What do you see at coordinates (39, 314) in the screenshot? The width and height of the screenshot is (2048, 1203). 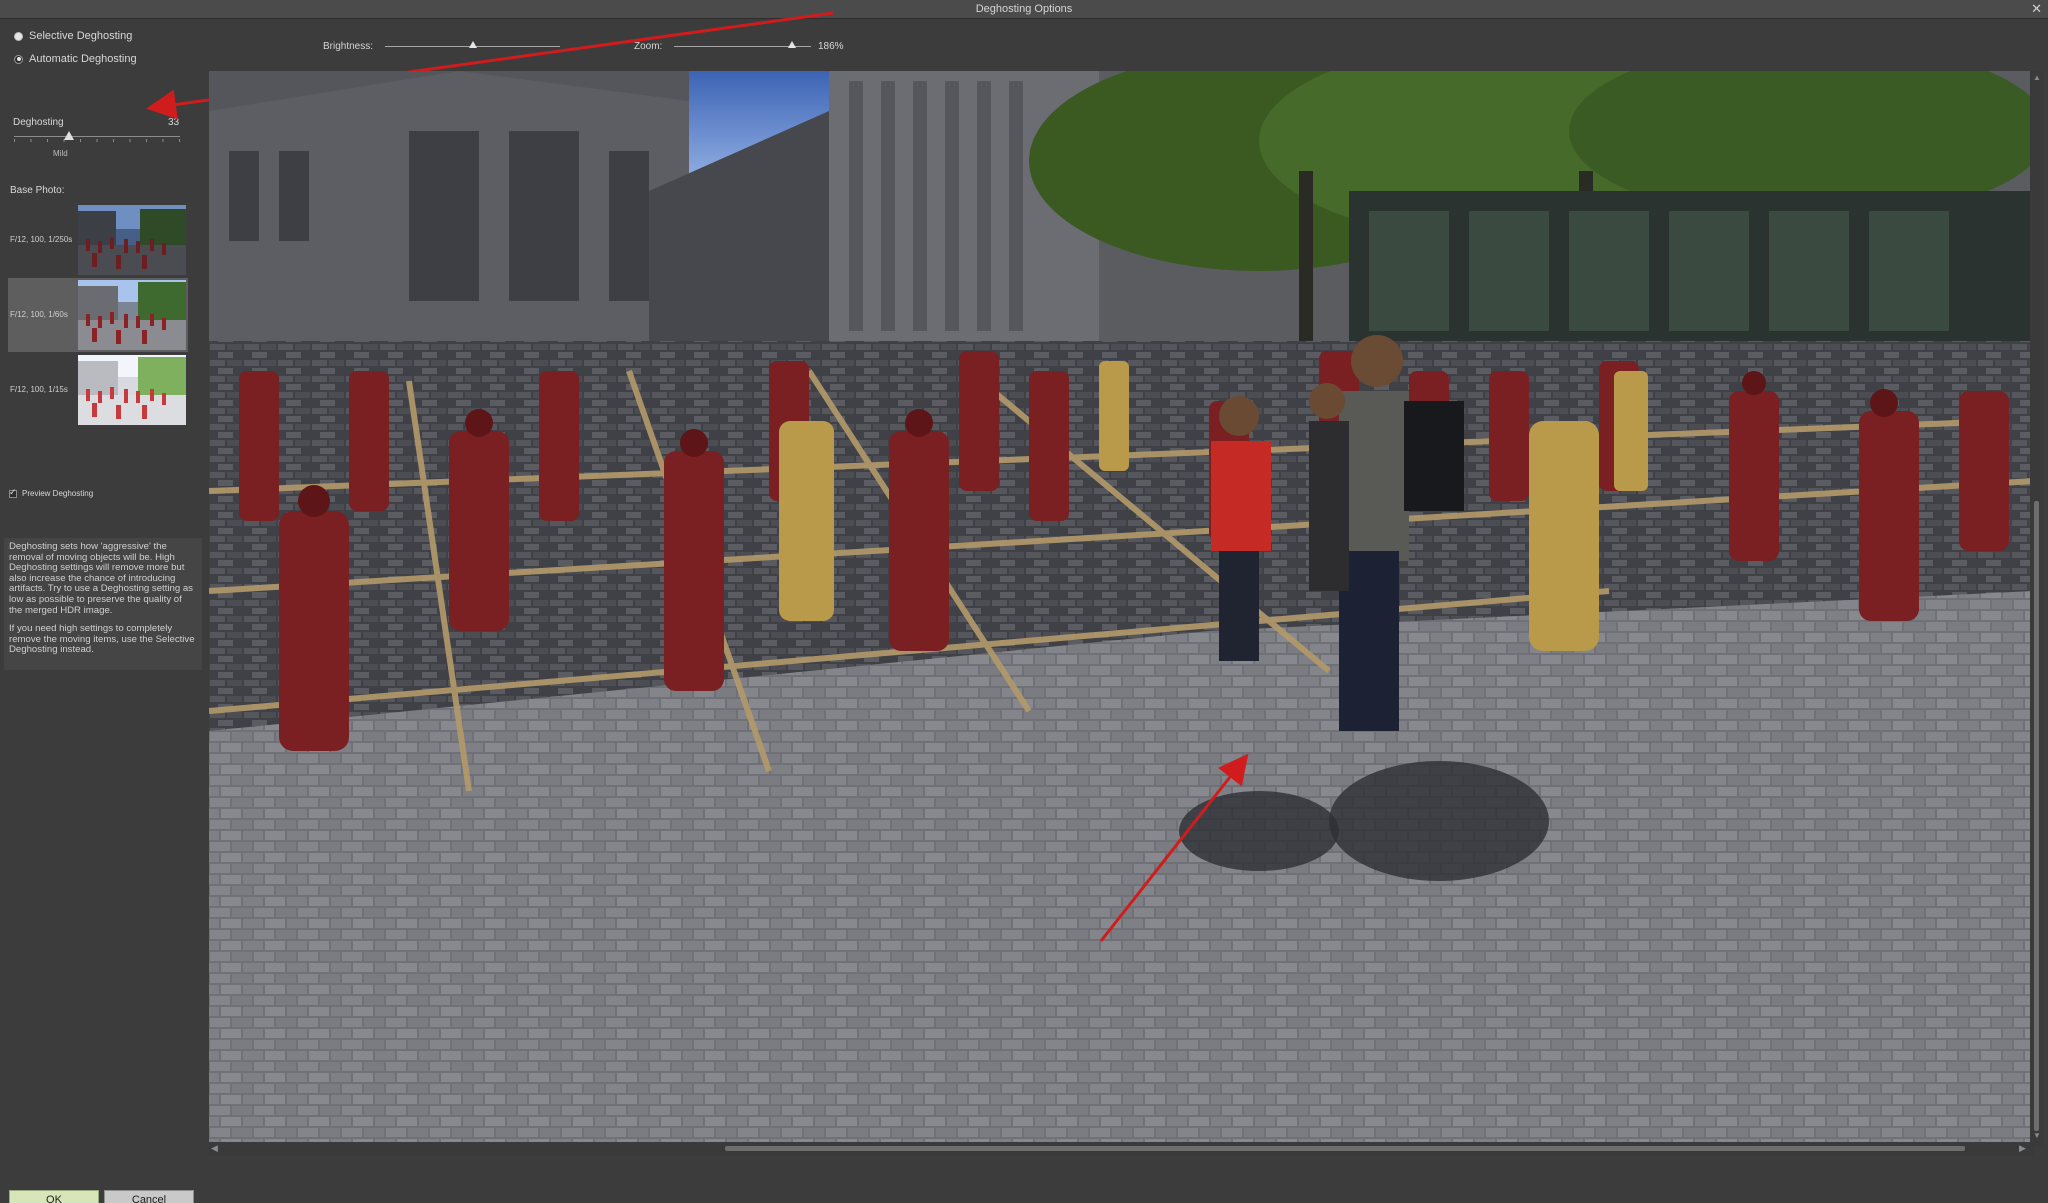 I see `base-photo-caption: F/12, 100, 1/60s` at bounding box center [39, 314].